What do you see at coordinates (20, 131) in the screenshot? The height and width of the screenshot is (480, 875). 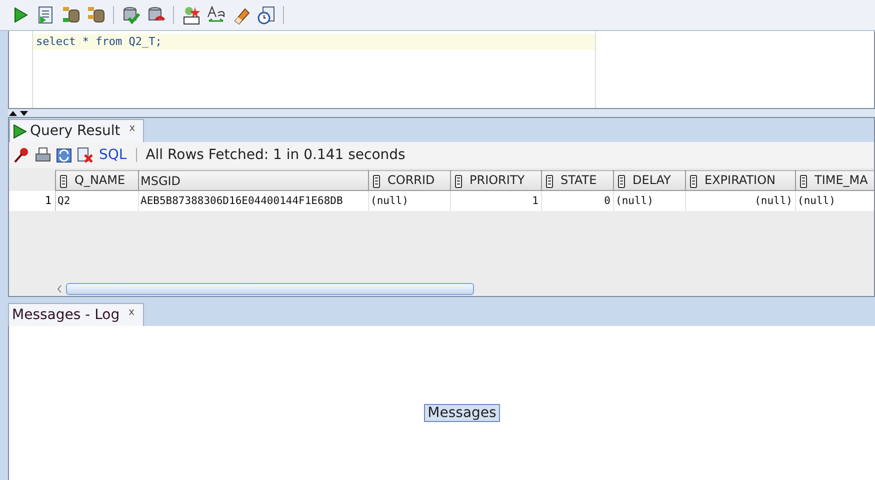 I see `run-icon` at bounding box center [20, 131].